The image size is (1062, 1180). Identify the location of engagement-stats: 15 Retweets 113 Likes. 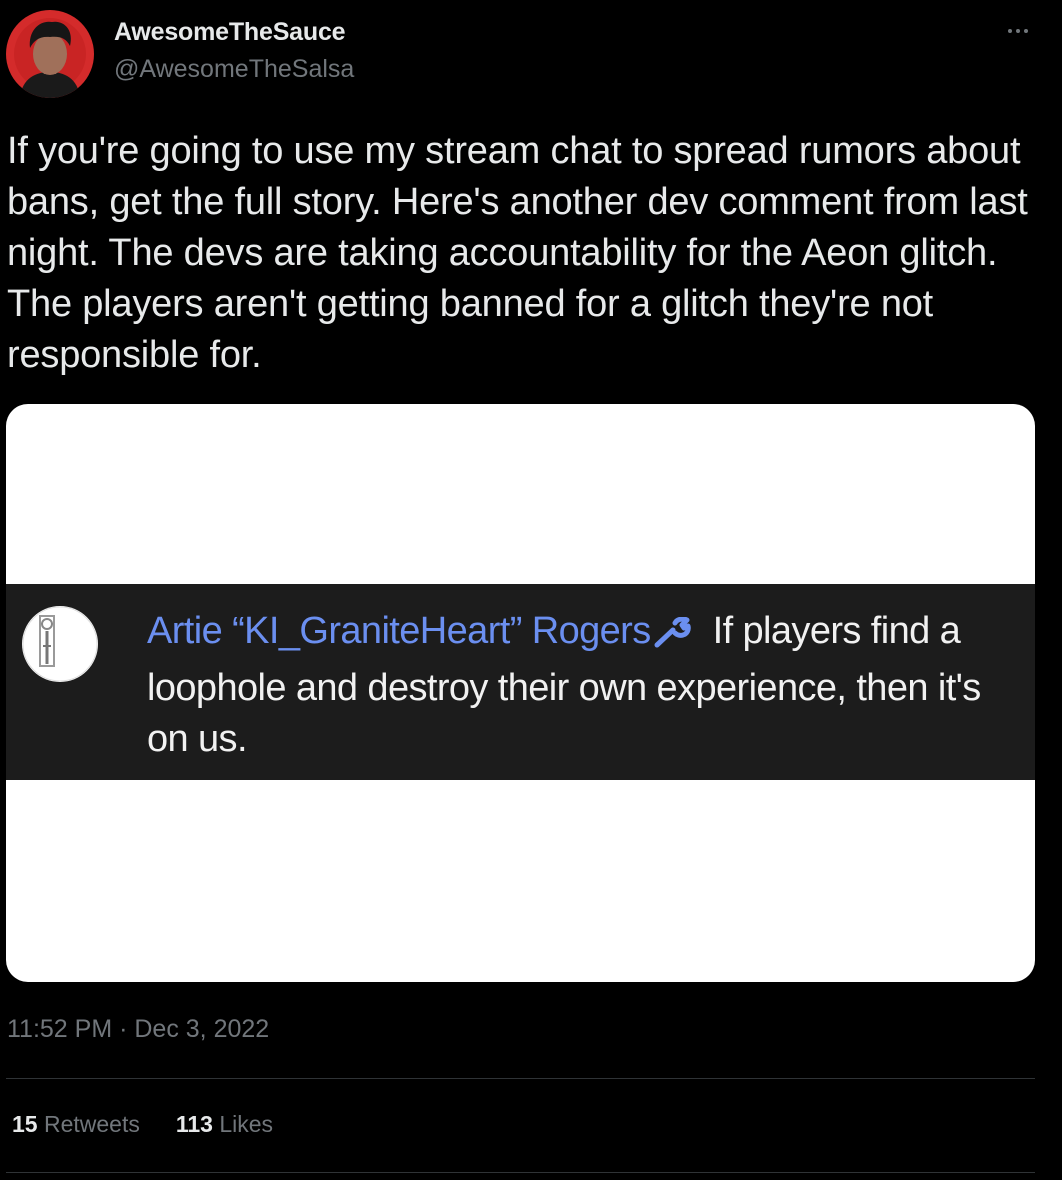
(142, 1124).